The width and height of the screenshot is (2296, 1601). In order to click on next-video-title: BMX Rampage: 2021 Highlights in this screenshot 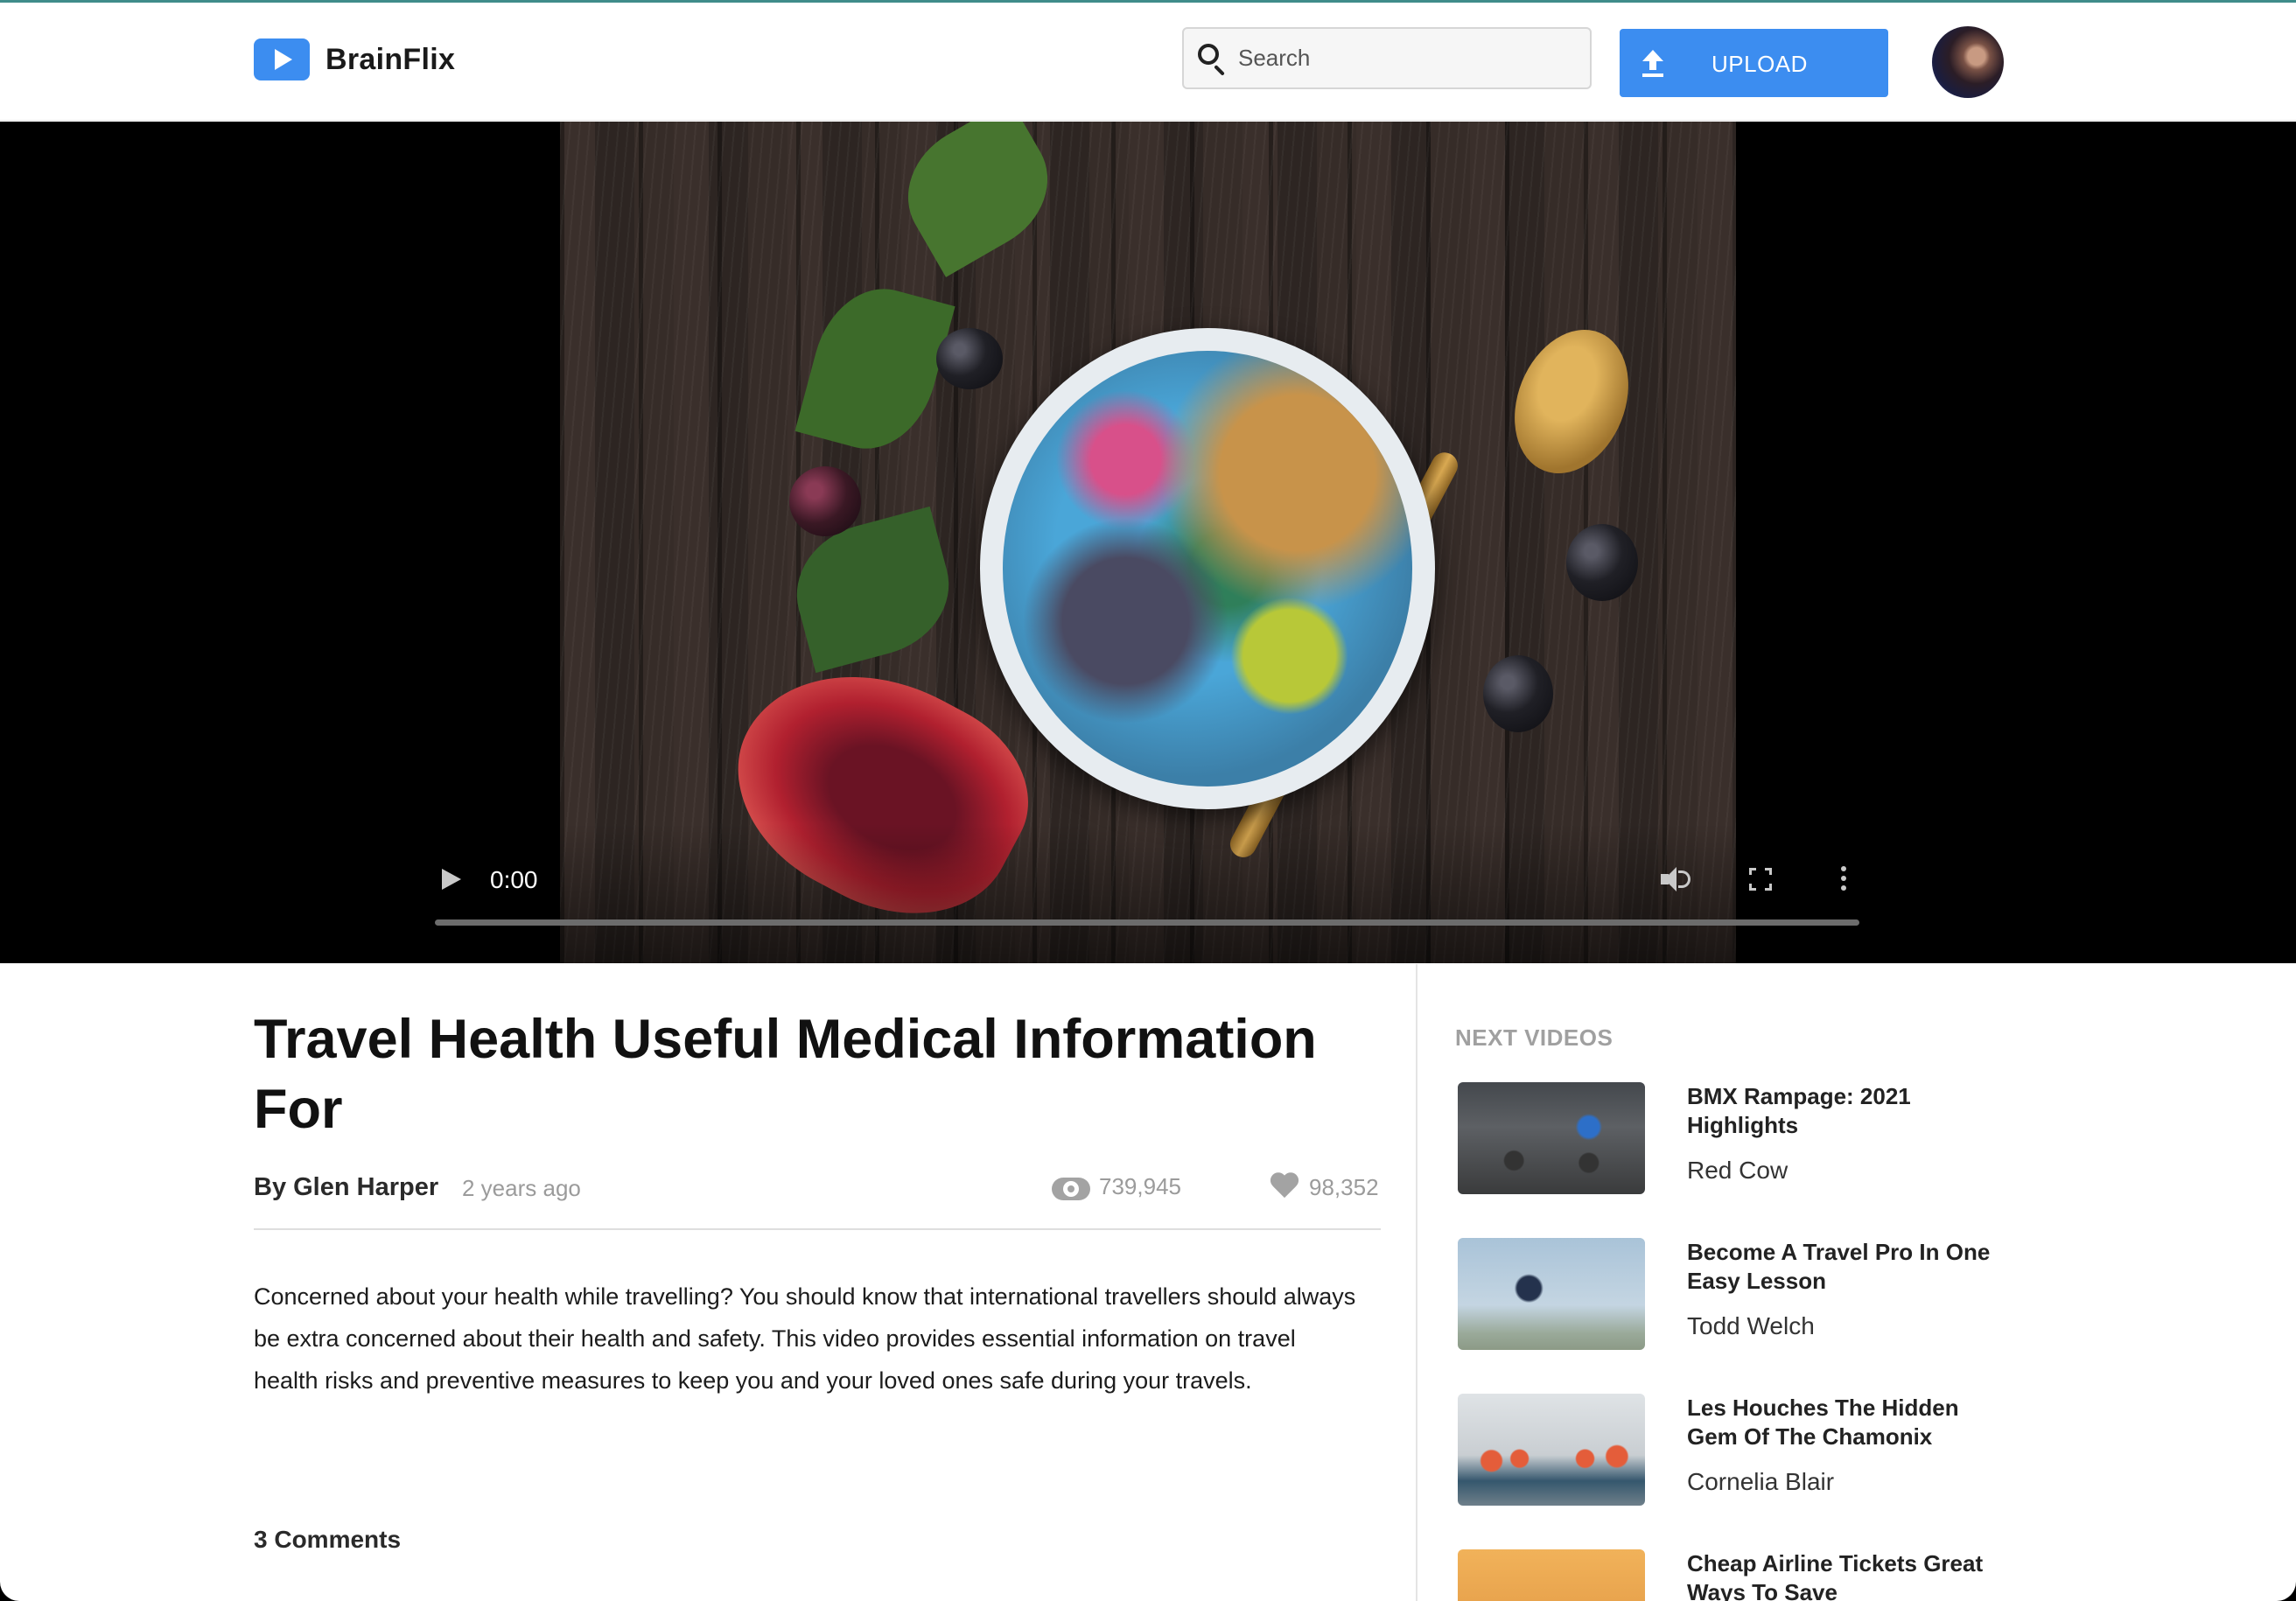, I will do `click(1844, 1111)`.